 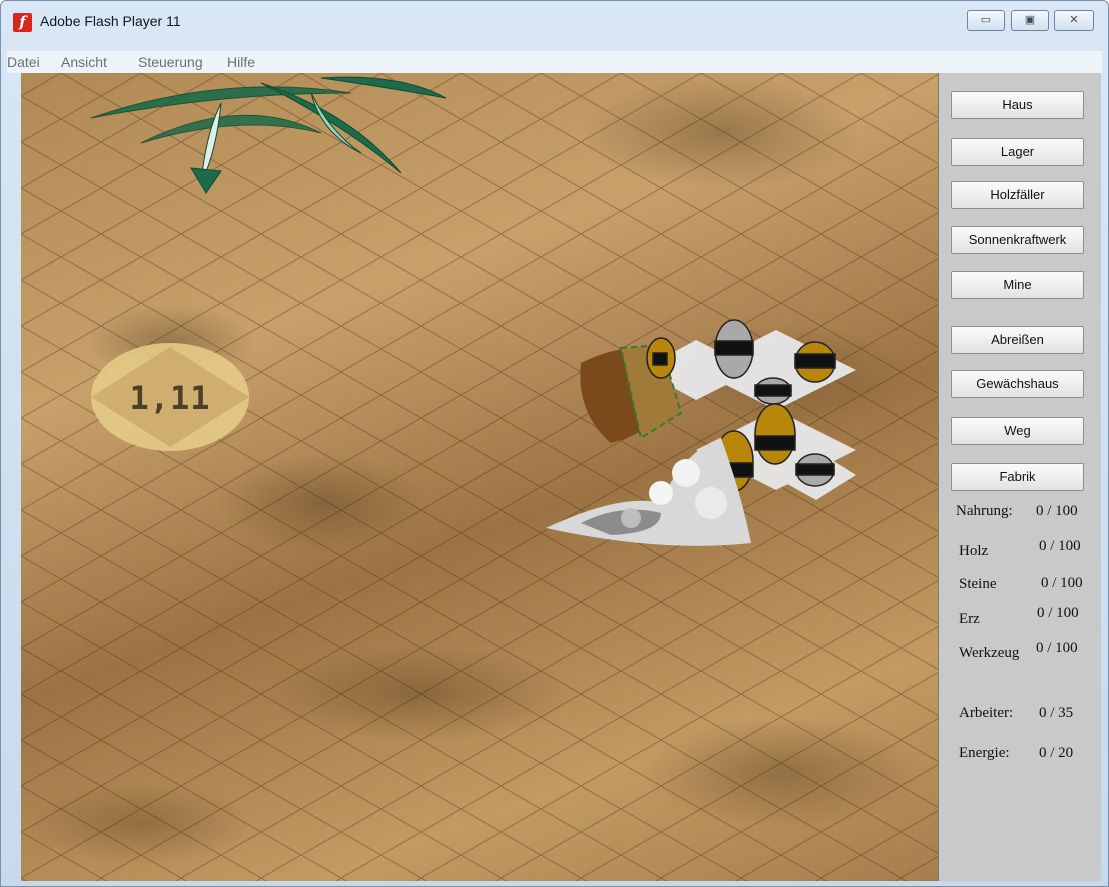 I want to click on menu-hilfe: Hilfe, so click(x=241, y=62).